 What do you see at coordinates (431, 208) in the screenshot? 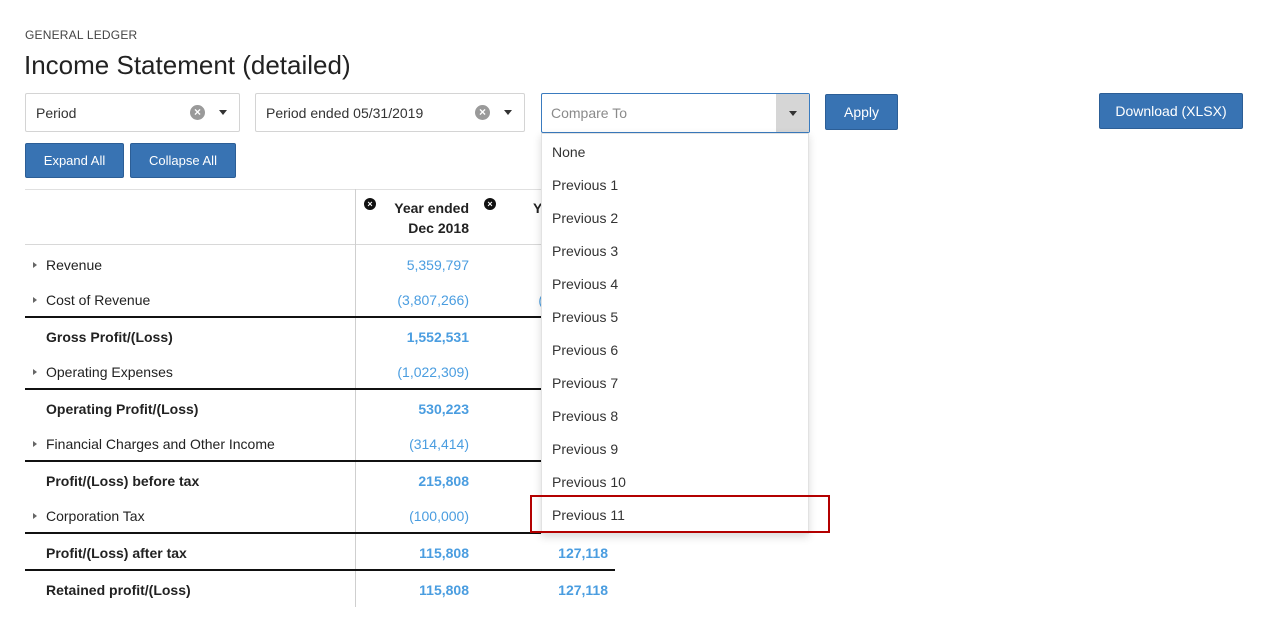
I see `column-header-1-line1: Year ended` at bounding box center [431, 208].